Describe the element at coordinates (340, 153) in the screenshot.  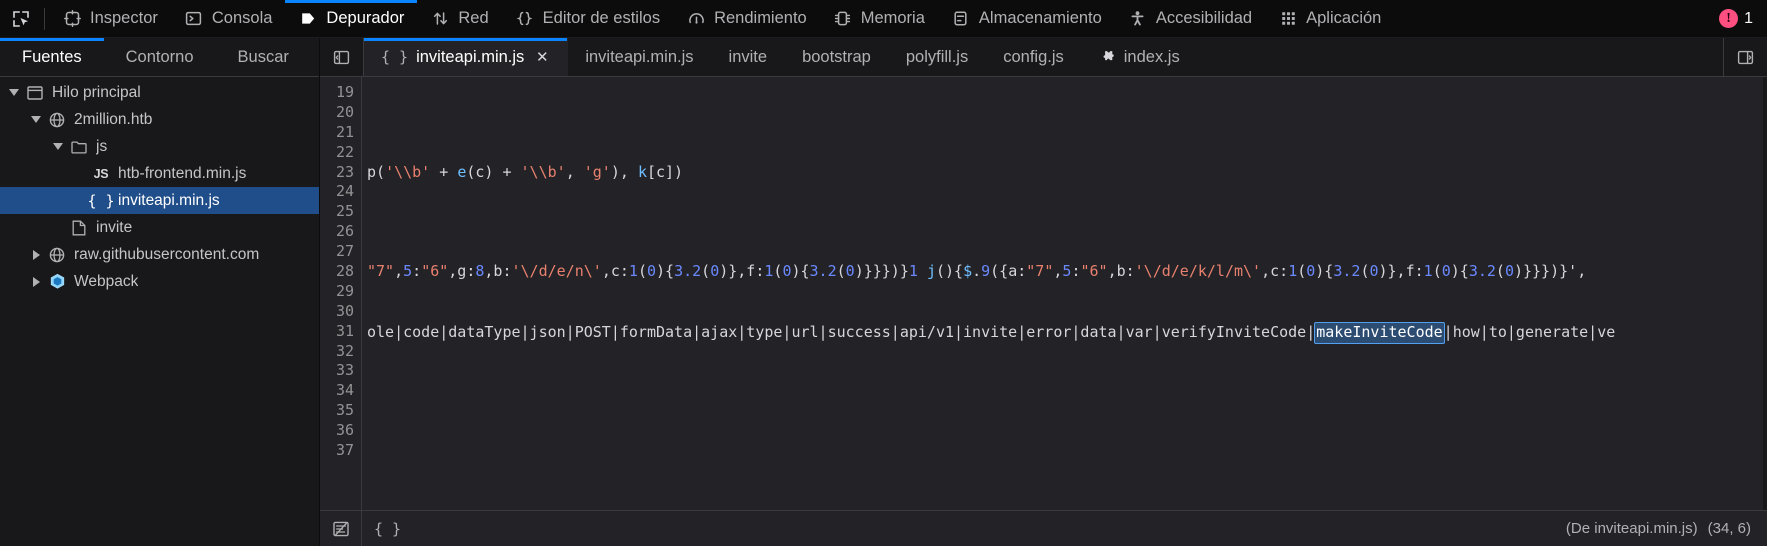
I see `line-number: 22` at that location.